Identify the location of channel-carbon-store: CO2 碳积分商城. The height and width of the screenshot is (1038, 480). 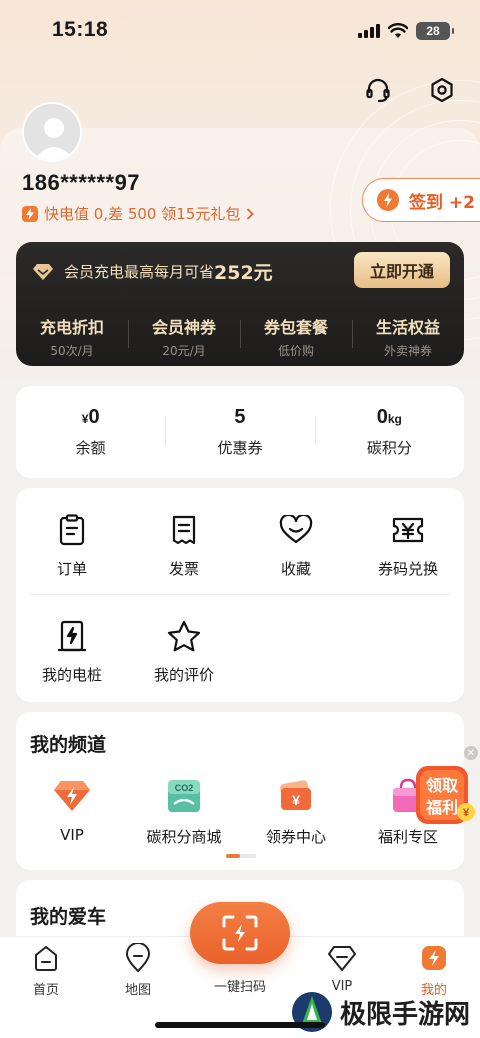
(184, 811).